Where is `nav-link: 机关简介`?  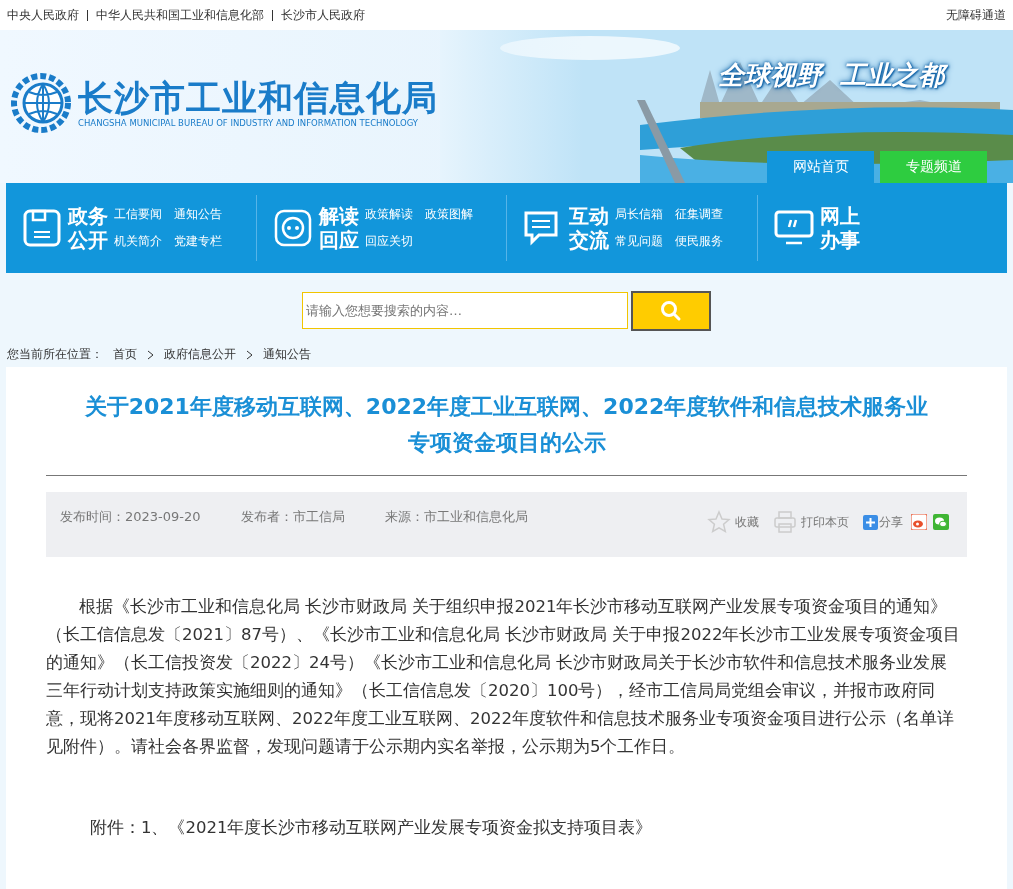 nav-link: 机关简介 is located at coordinates (138, 241).